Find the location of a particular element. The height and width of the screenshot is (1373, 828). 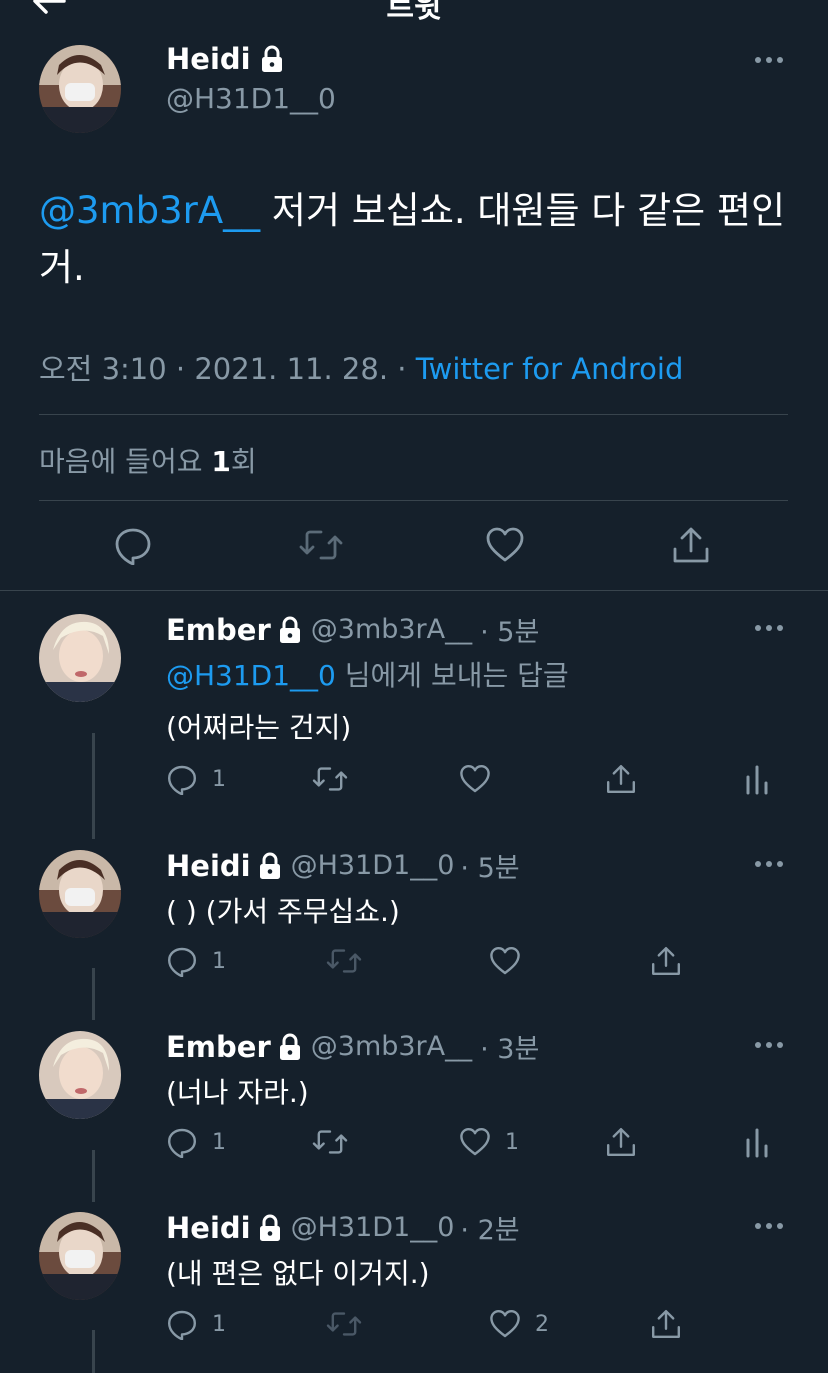

mention-link: @H31D1__0 is located at coordinates (251, 675).